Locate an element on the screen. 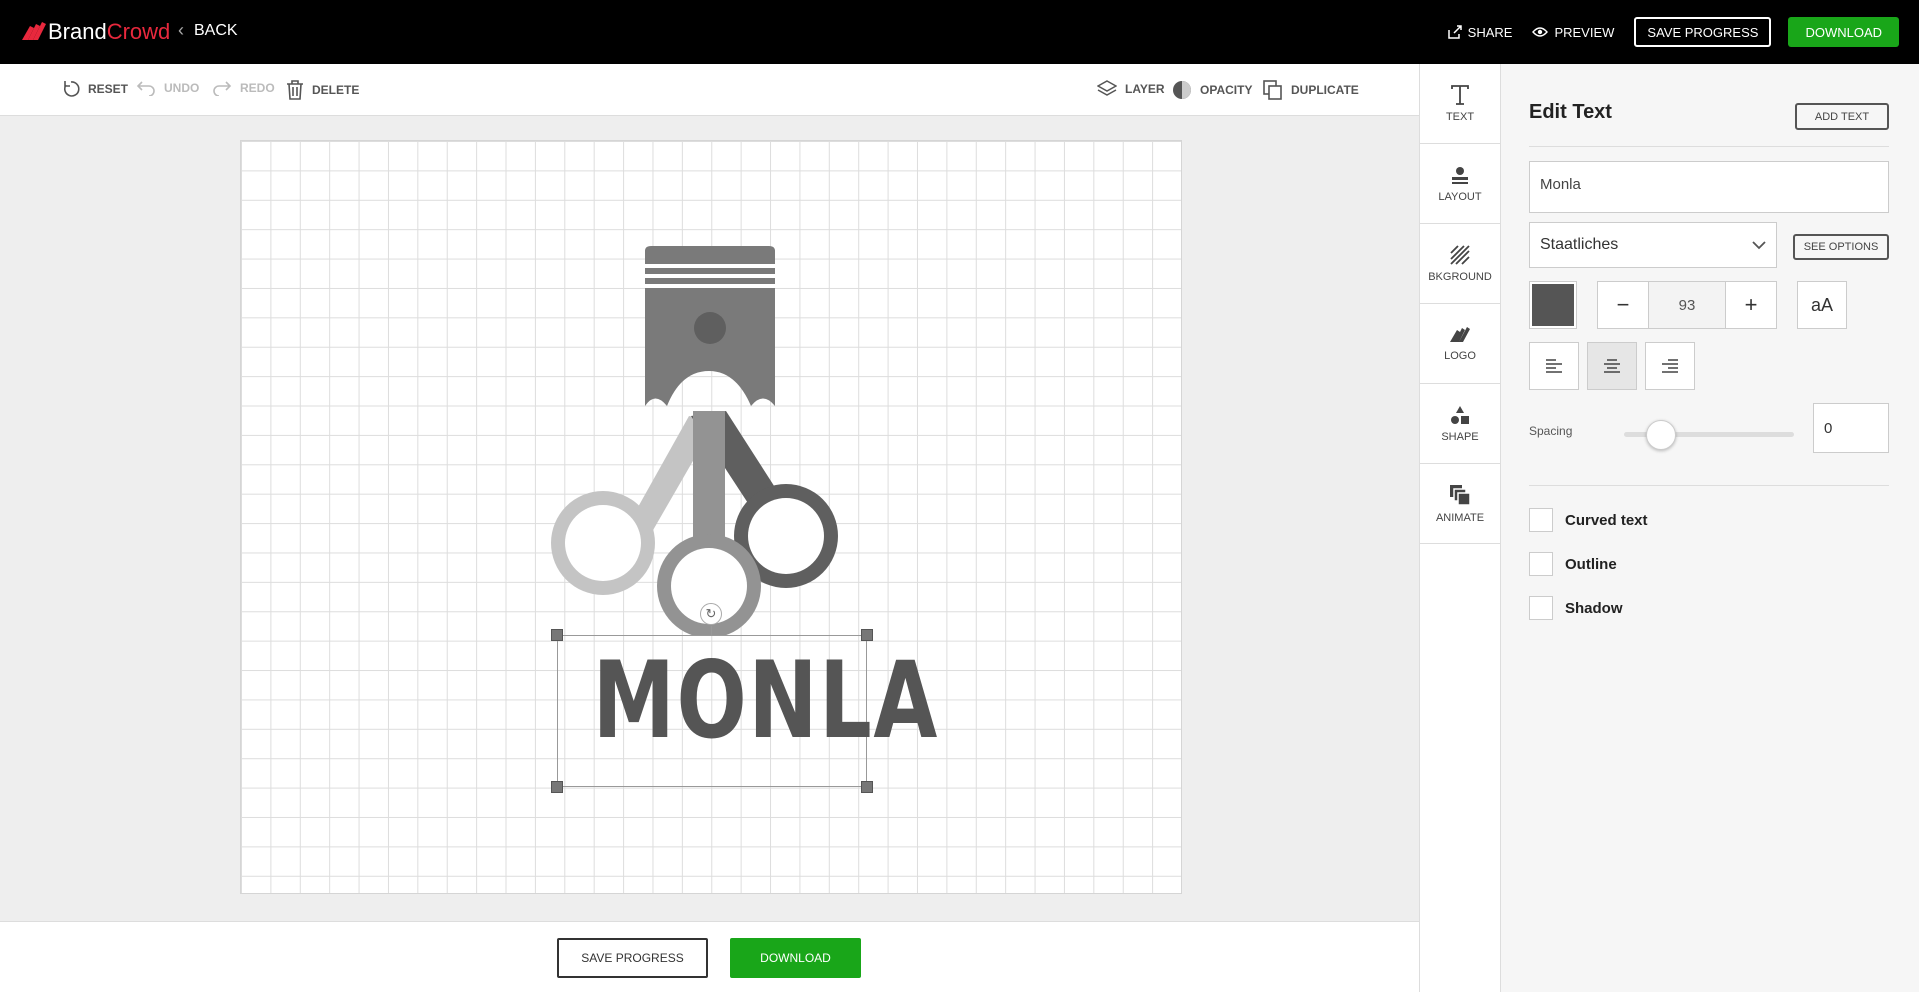 The image size is (1919, 992). redo-icon is located at coordinates (222, 88).